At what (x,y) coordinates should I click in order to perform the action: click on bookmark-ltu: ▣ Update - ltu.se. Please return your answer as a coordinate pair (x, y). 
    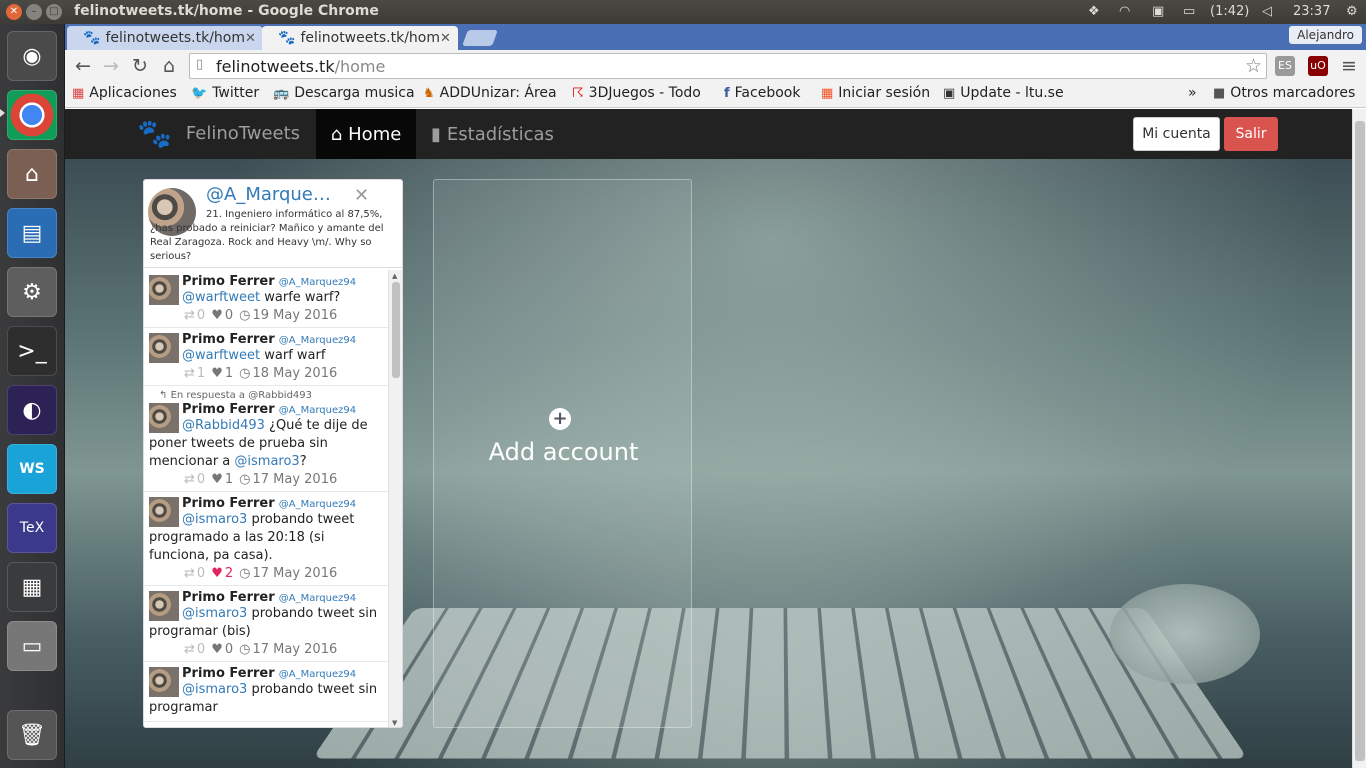
    Looking at the image, I should click on (1003, 93).